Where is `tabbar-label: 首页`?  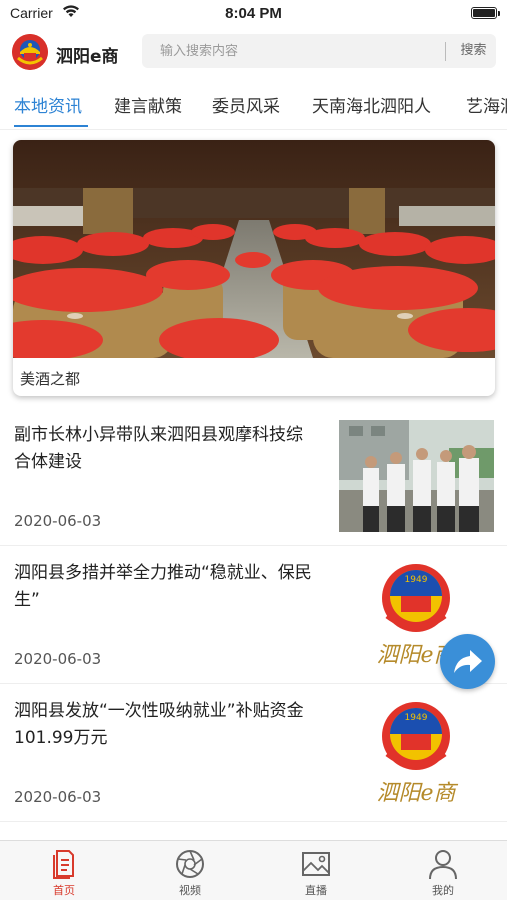 tabbar-label: 首页 is located at coordinates (64, 890).